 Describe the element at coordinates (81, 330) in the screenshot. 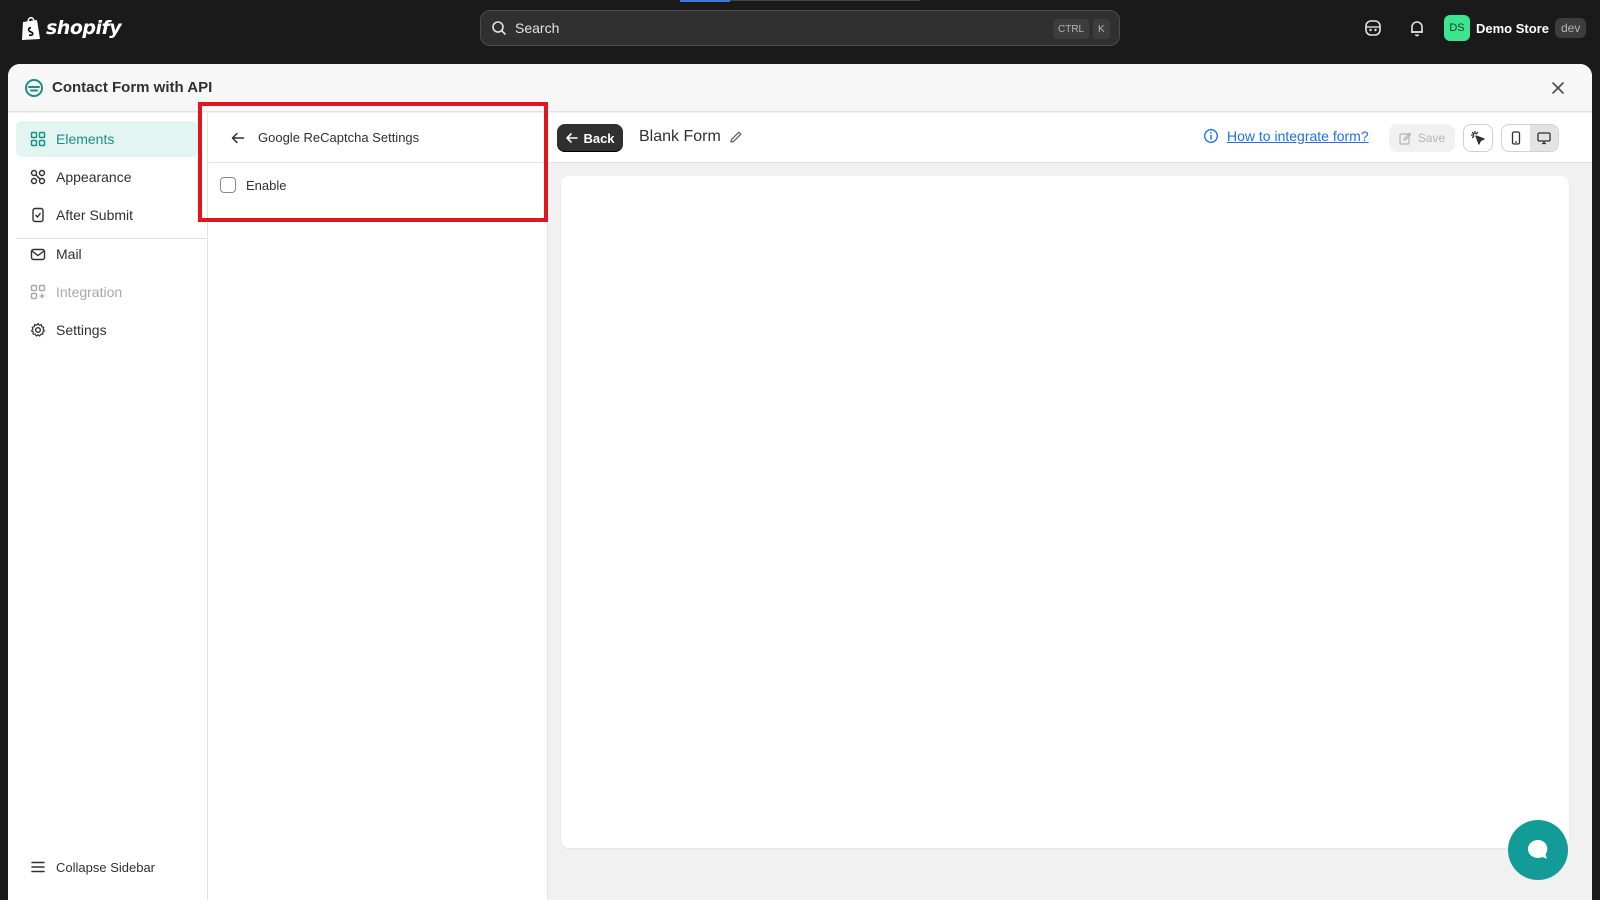

I see `sidebar-item-label: Settings` at that location.